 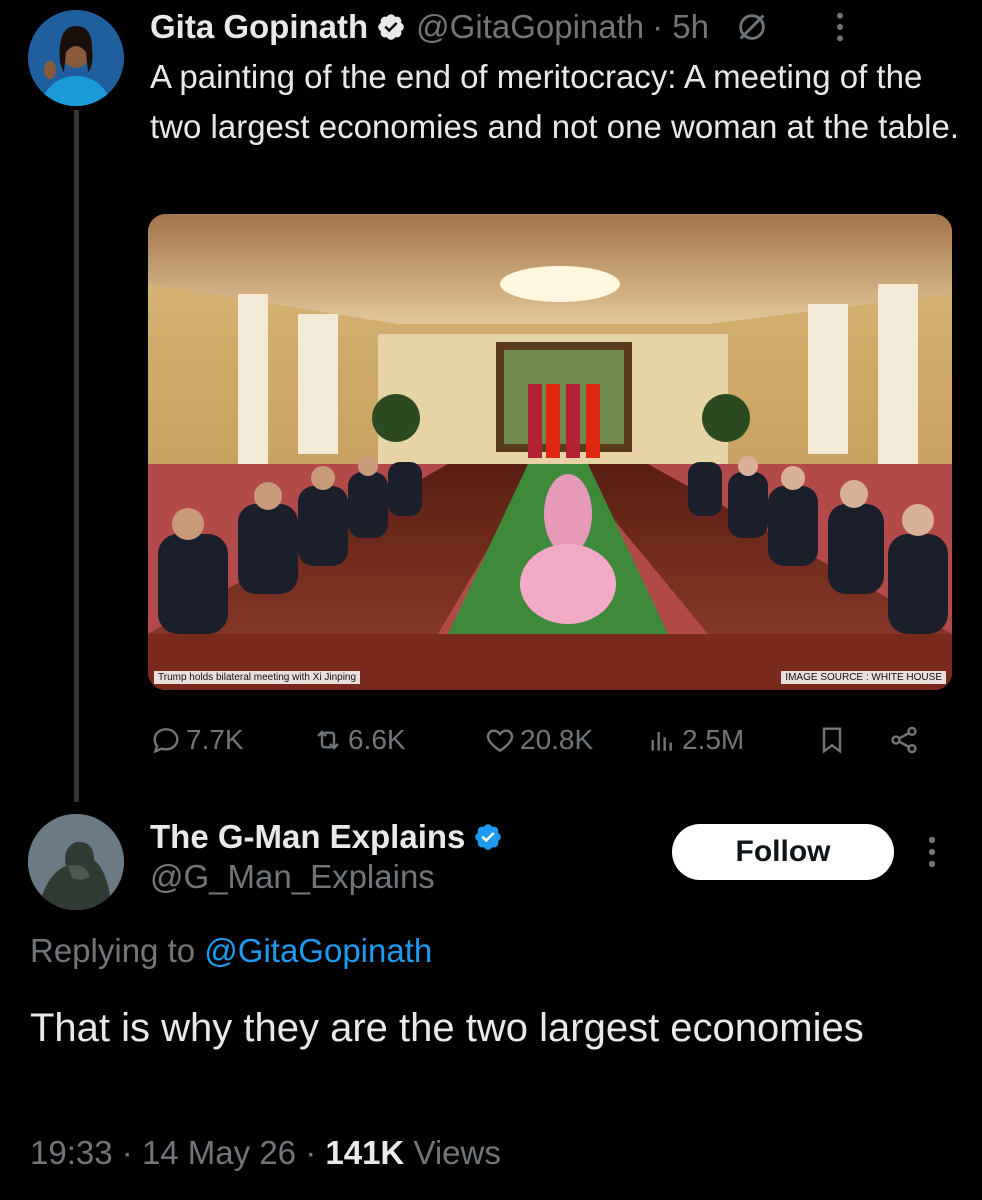 I want to click on tweet-actions: 7.7K 6.6K 20.8K 2.5M, so click(x=540, y=740).